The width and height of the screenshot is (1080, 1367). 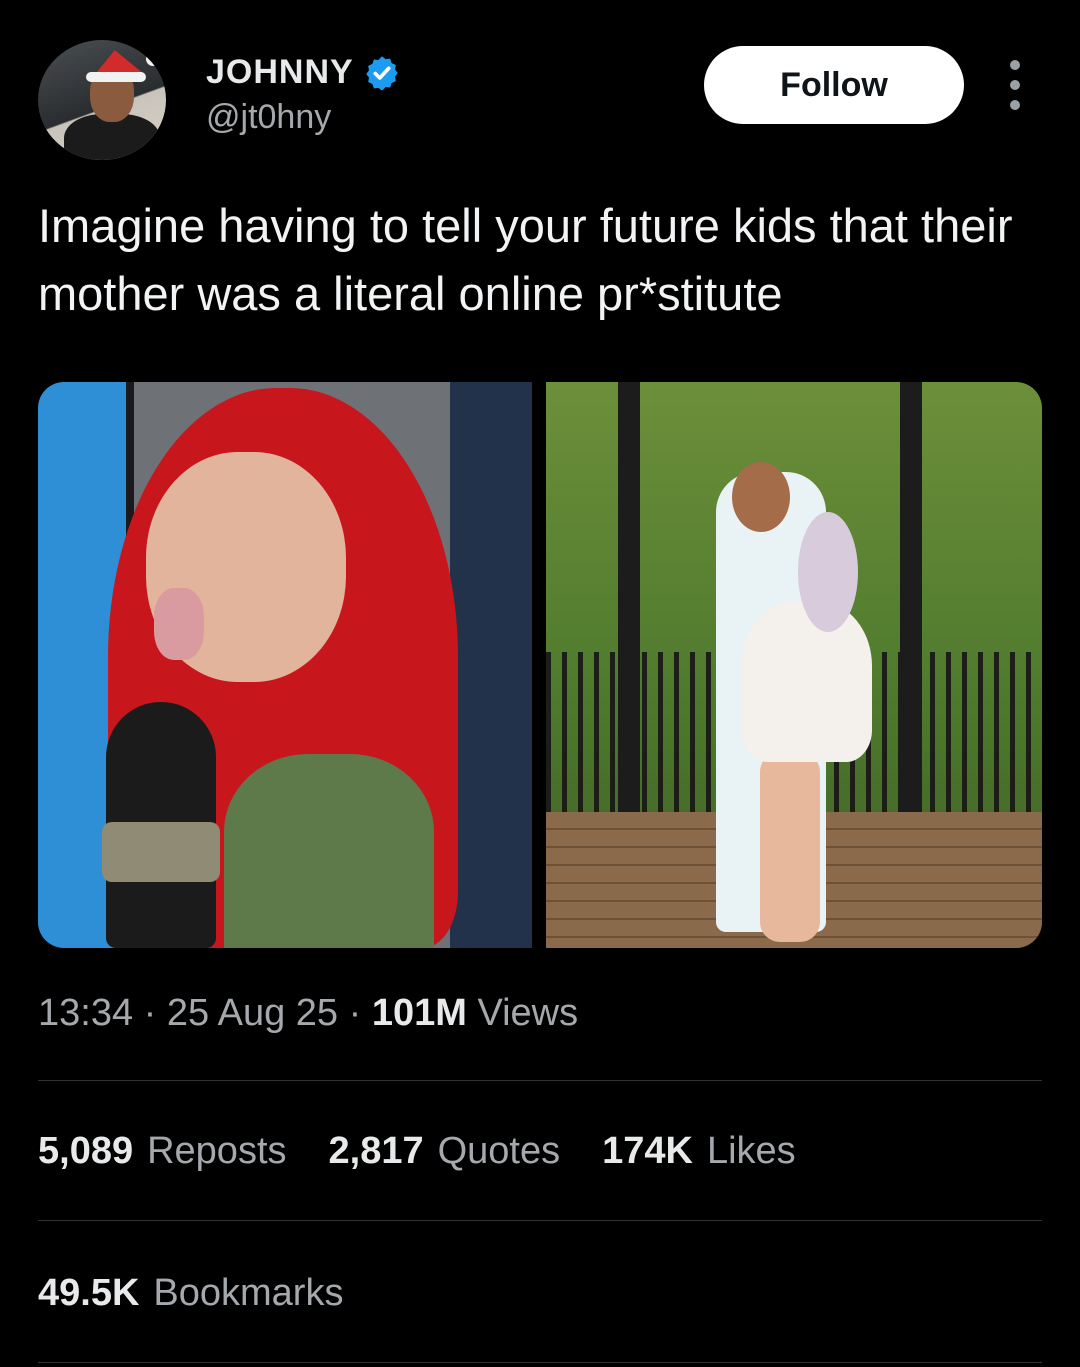 I want to click on photo-legs-shape, so click(x=790, y=847).